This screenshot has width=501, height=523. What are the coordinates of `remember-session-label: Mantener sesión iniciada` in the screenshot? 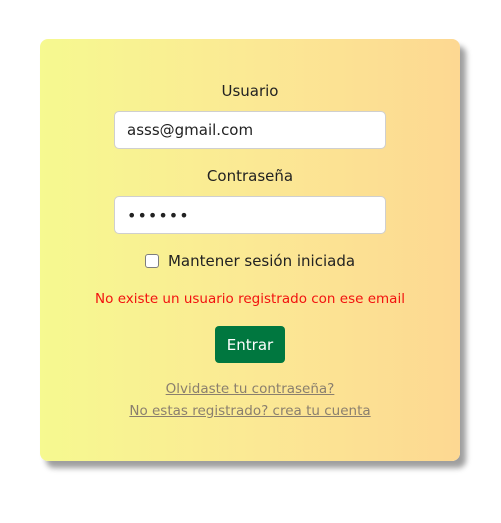 It's located at (261, 261).